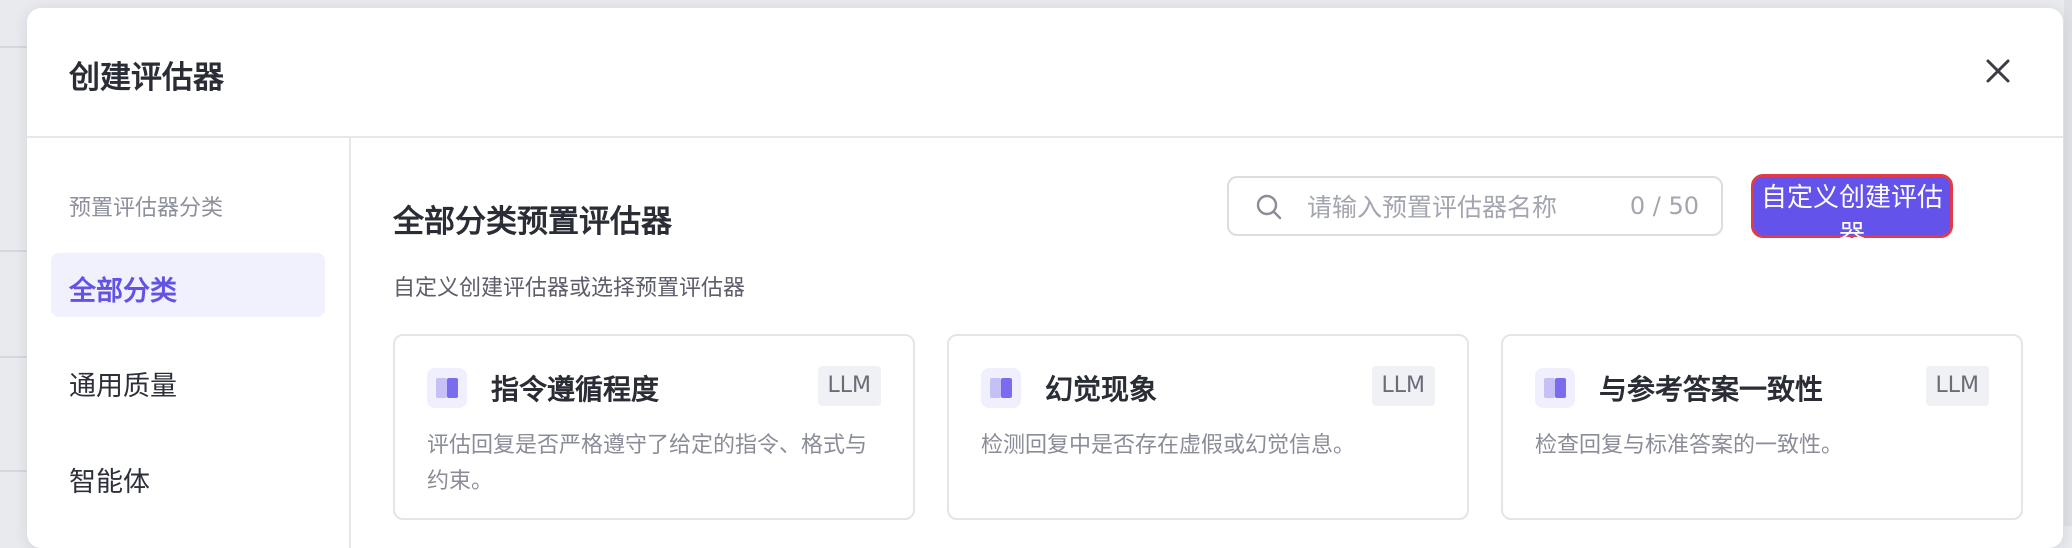 The image size is (2072, 548). What do you see at coordinates (109, 482) in the screenshot?
I see `sidebar-item-label: 智能体` at bounding box center [109, 482].